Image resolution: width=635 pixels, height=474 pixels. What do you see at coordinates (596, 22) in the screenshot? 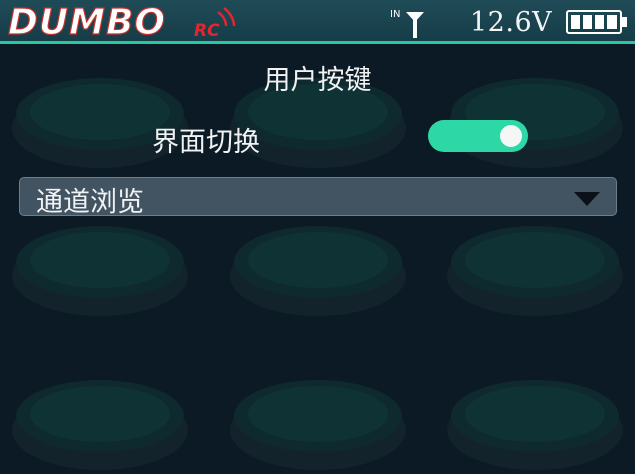
I see `battery-full-icon` at bounding box center [596, 22].